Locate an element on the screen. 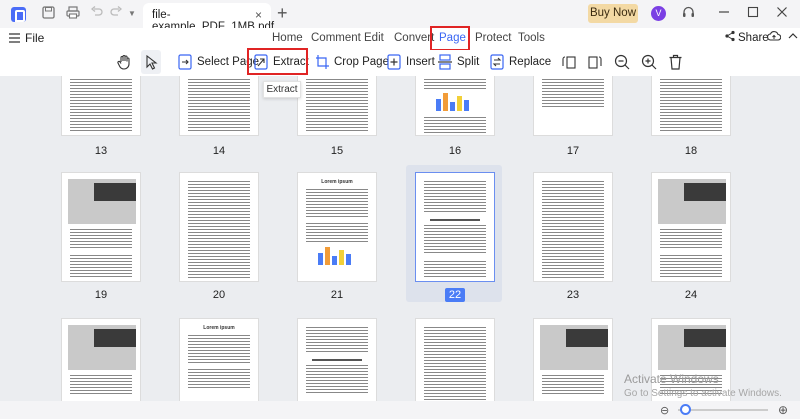  page-heading-line is located at coordinates (337, 360).